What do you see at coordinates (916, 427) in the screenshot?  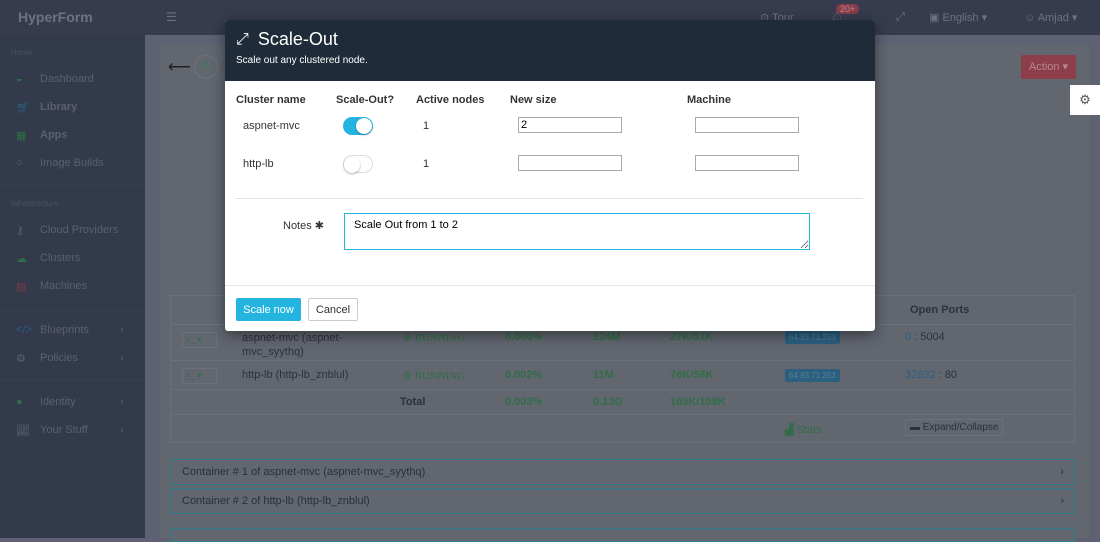 I see `folder-icon: ▬` at bounding box center [916, 427].